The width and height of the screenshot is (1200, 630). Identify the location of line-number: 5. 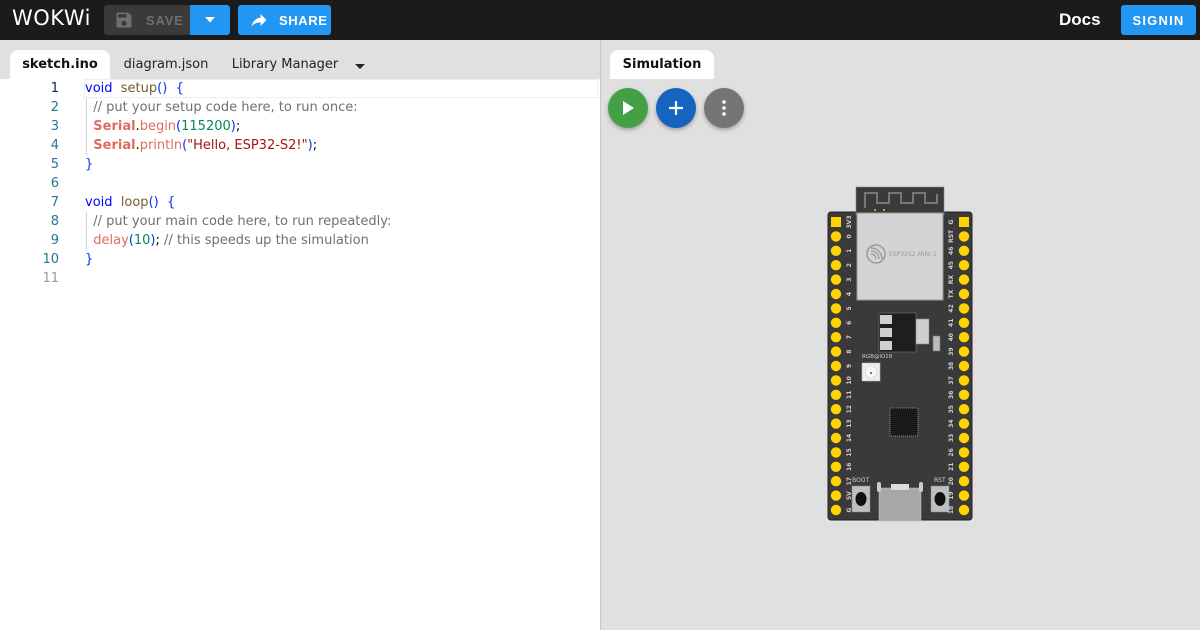
(54, 164).